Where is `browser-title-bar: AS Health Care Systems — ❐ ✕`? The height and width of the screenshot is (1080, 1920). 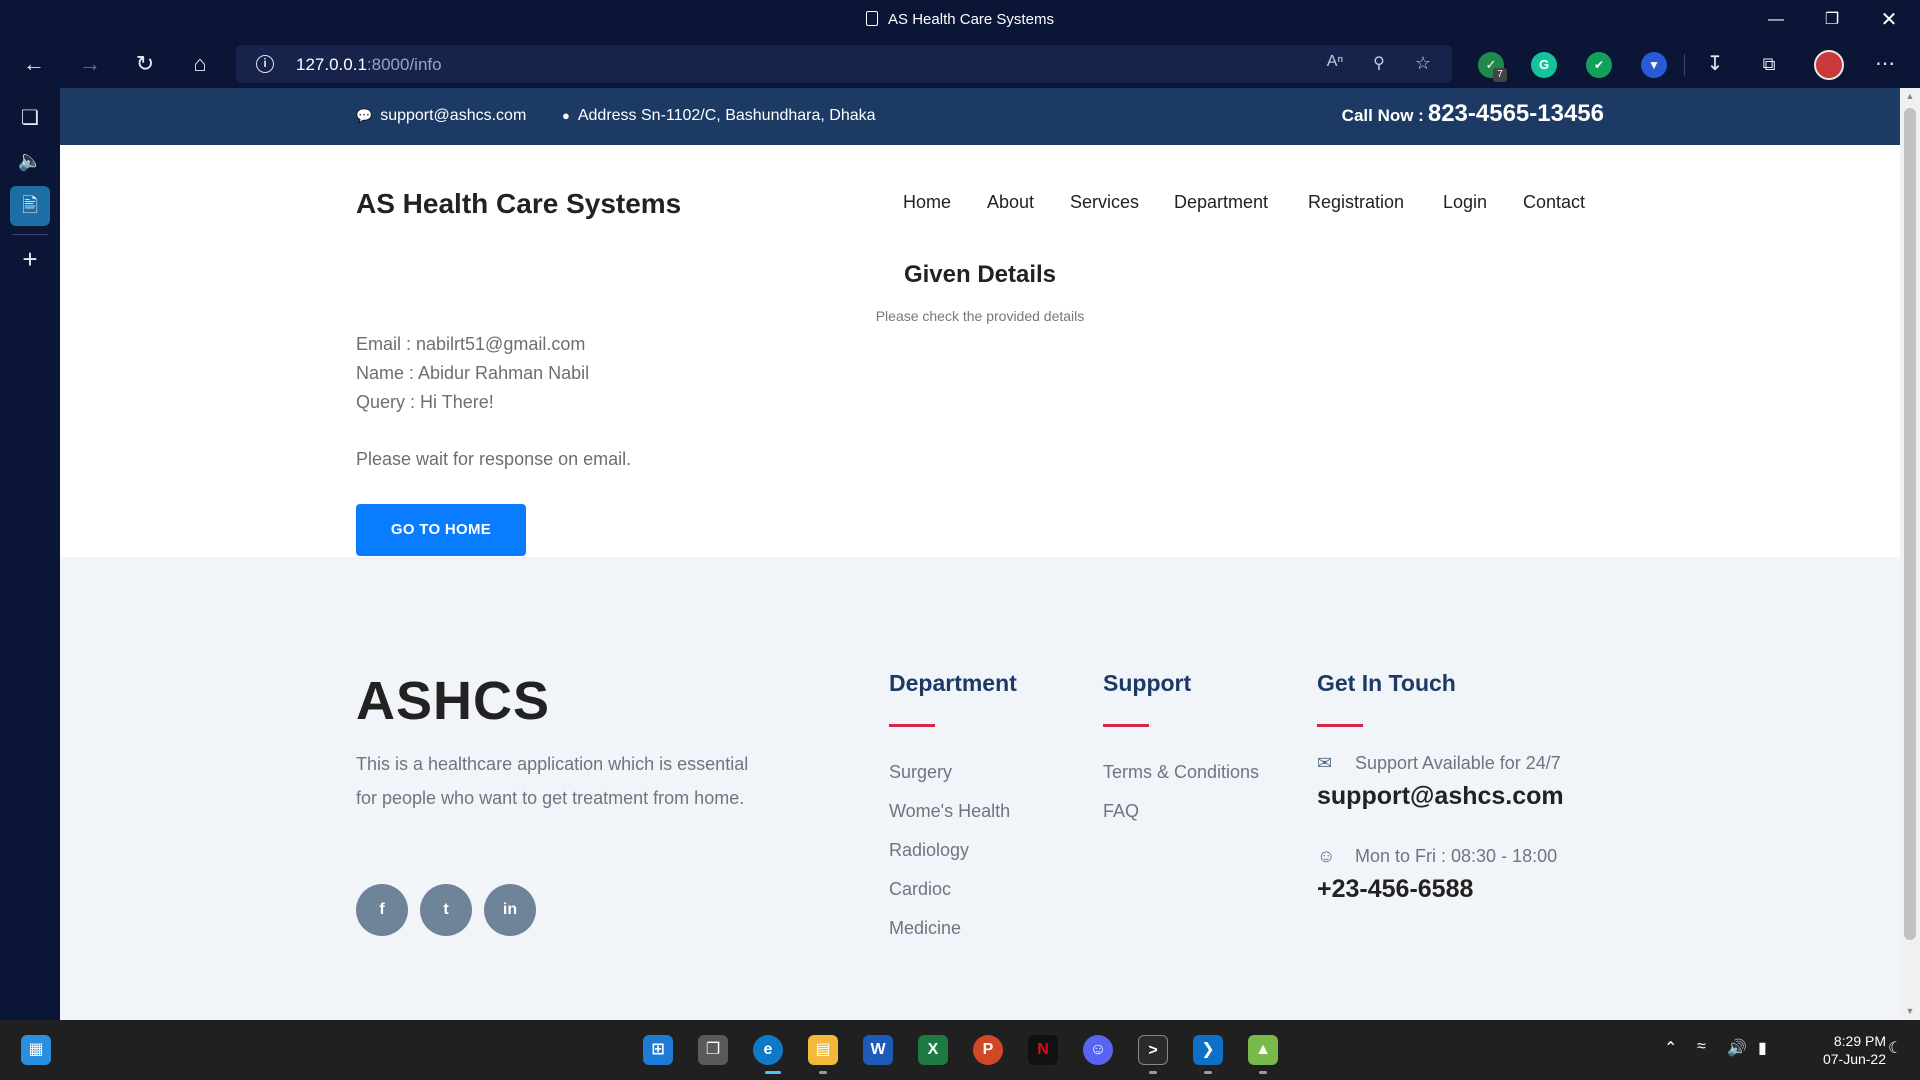
browser-title-bar: AS Health Care Systems — ❐ ✕ is located at coordinates (960, 20).